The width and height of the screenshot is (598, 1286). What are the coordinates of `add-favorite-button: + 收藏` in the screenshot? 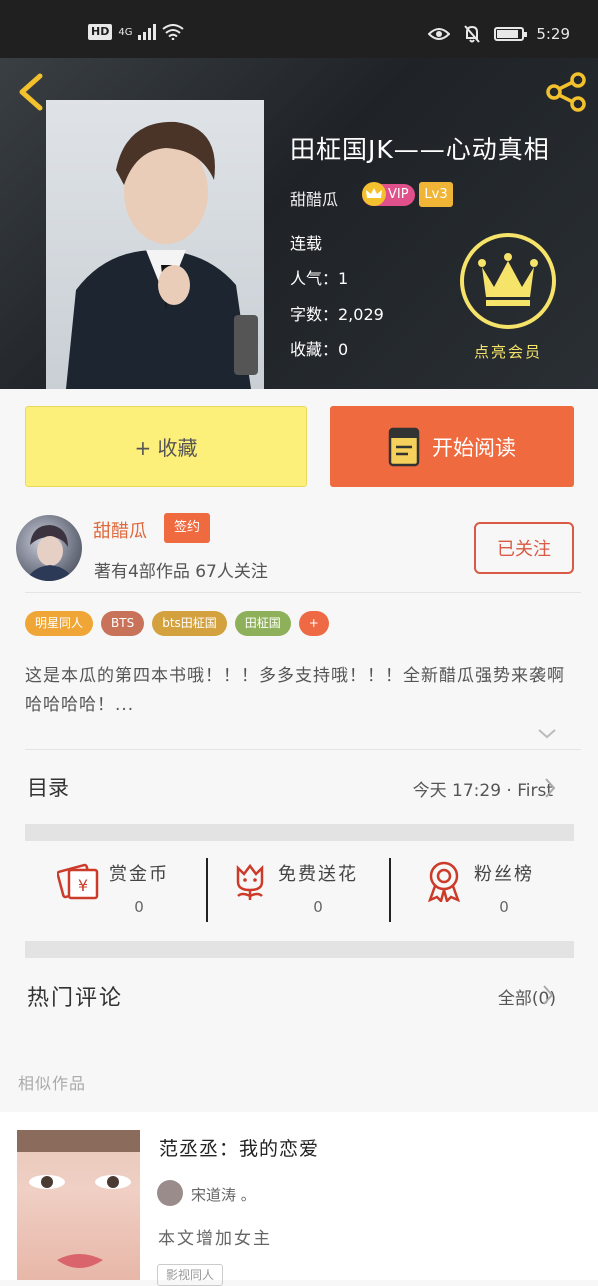 It's located at (166, 446).